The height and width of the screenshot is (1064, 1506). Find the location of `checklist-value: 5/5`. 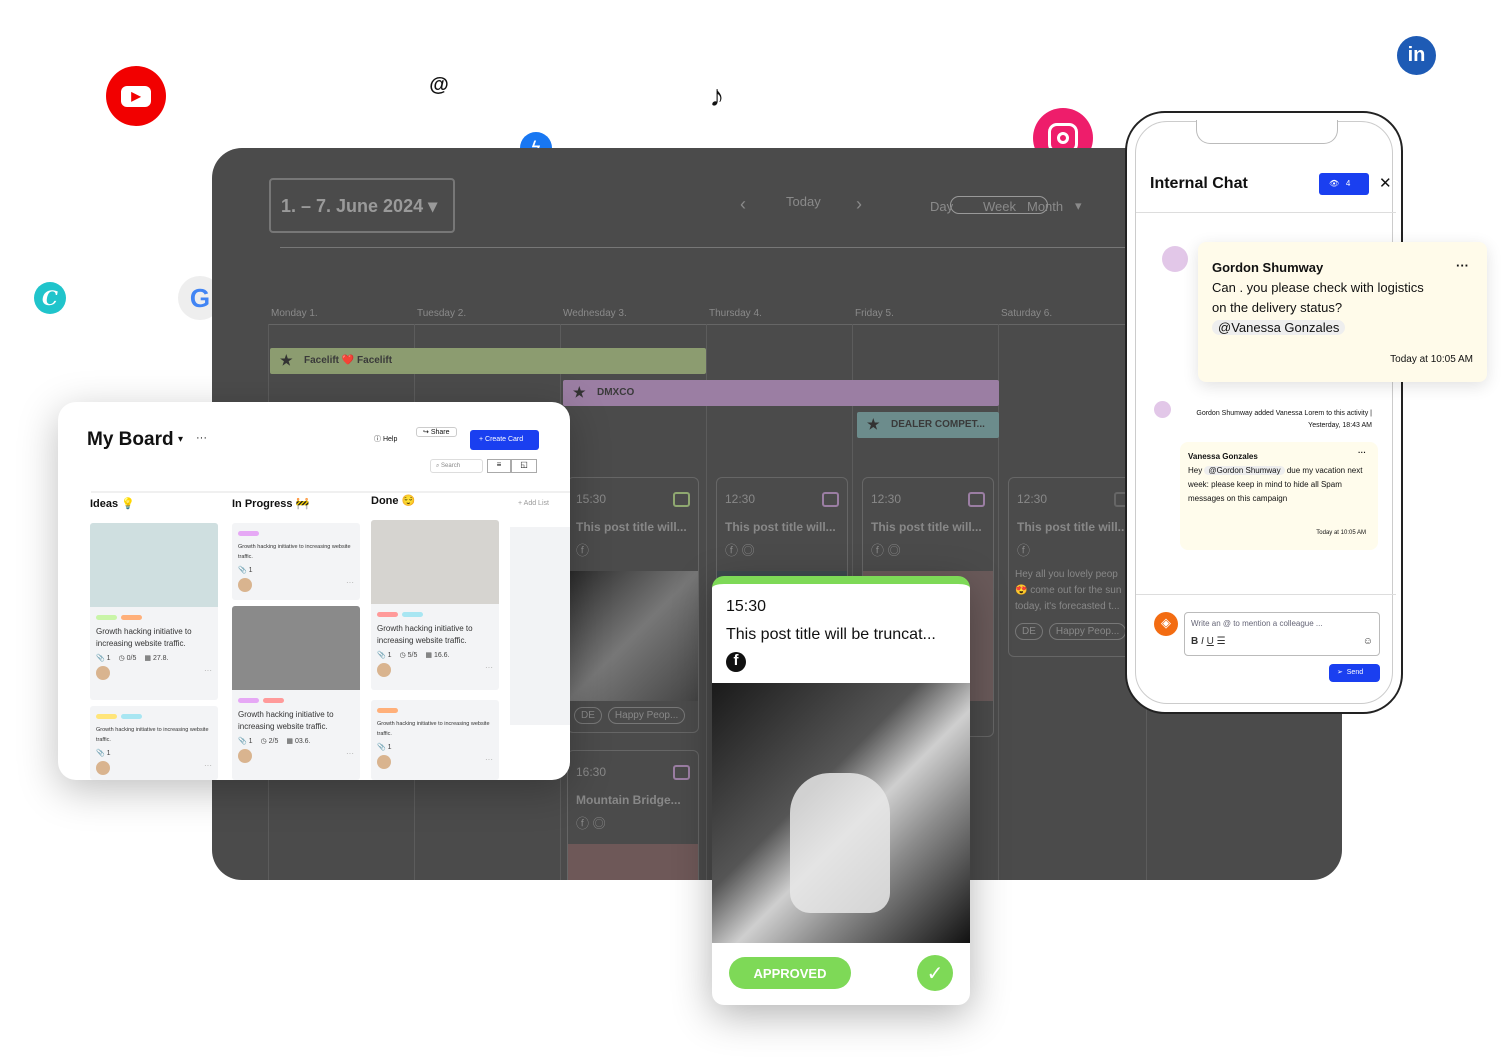

checklist-value: 5/5 is located at coordinates (412, 655).